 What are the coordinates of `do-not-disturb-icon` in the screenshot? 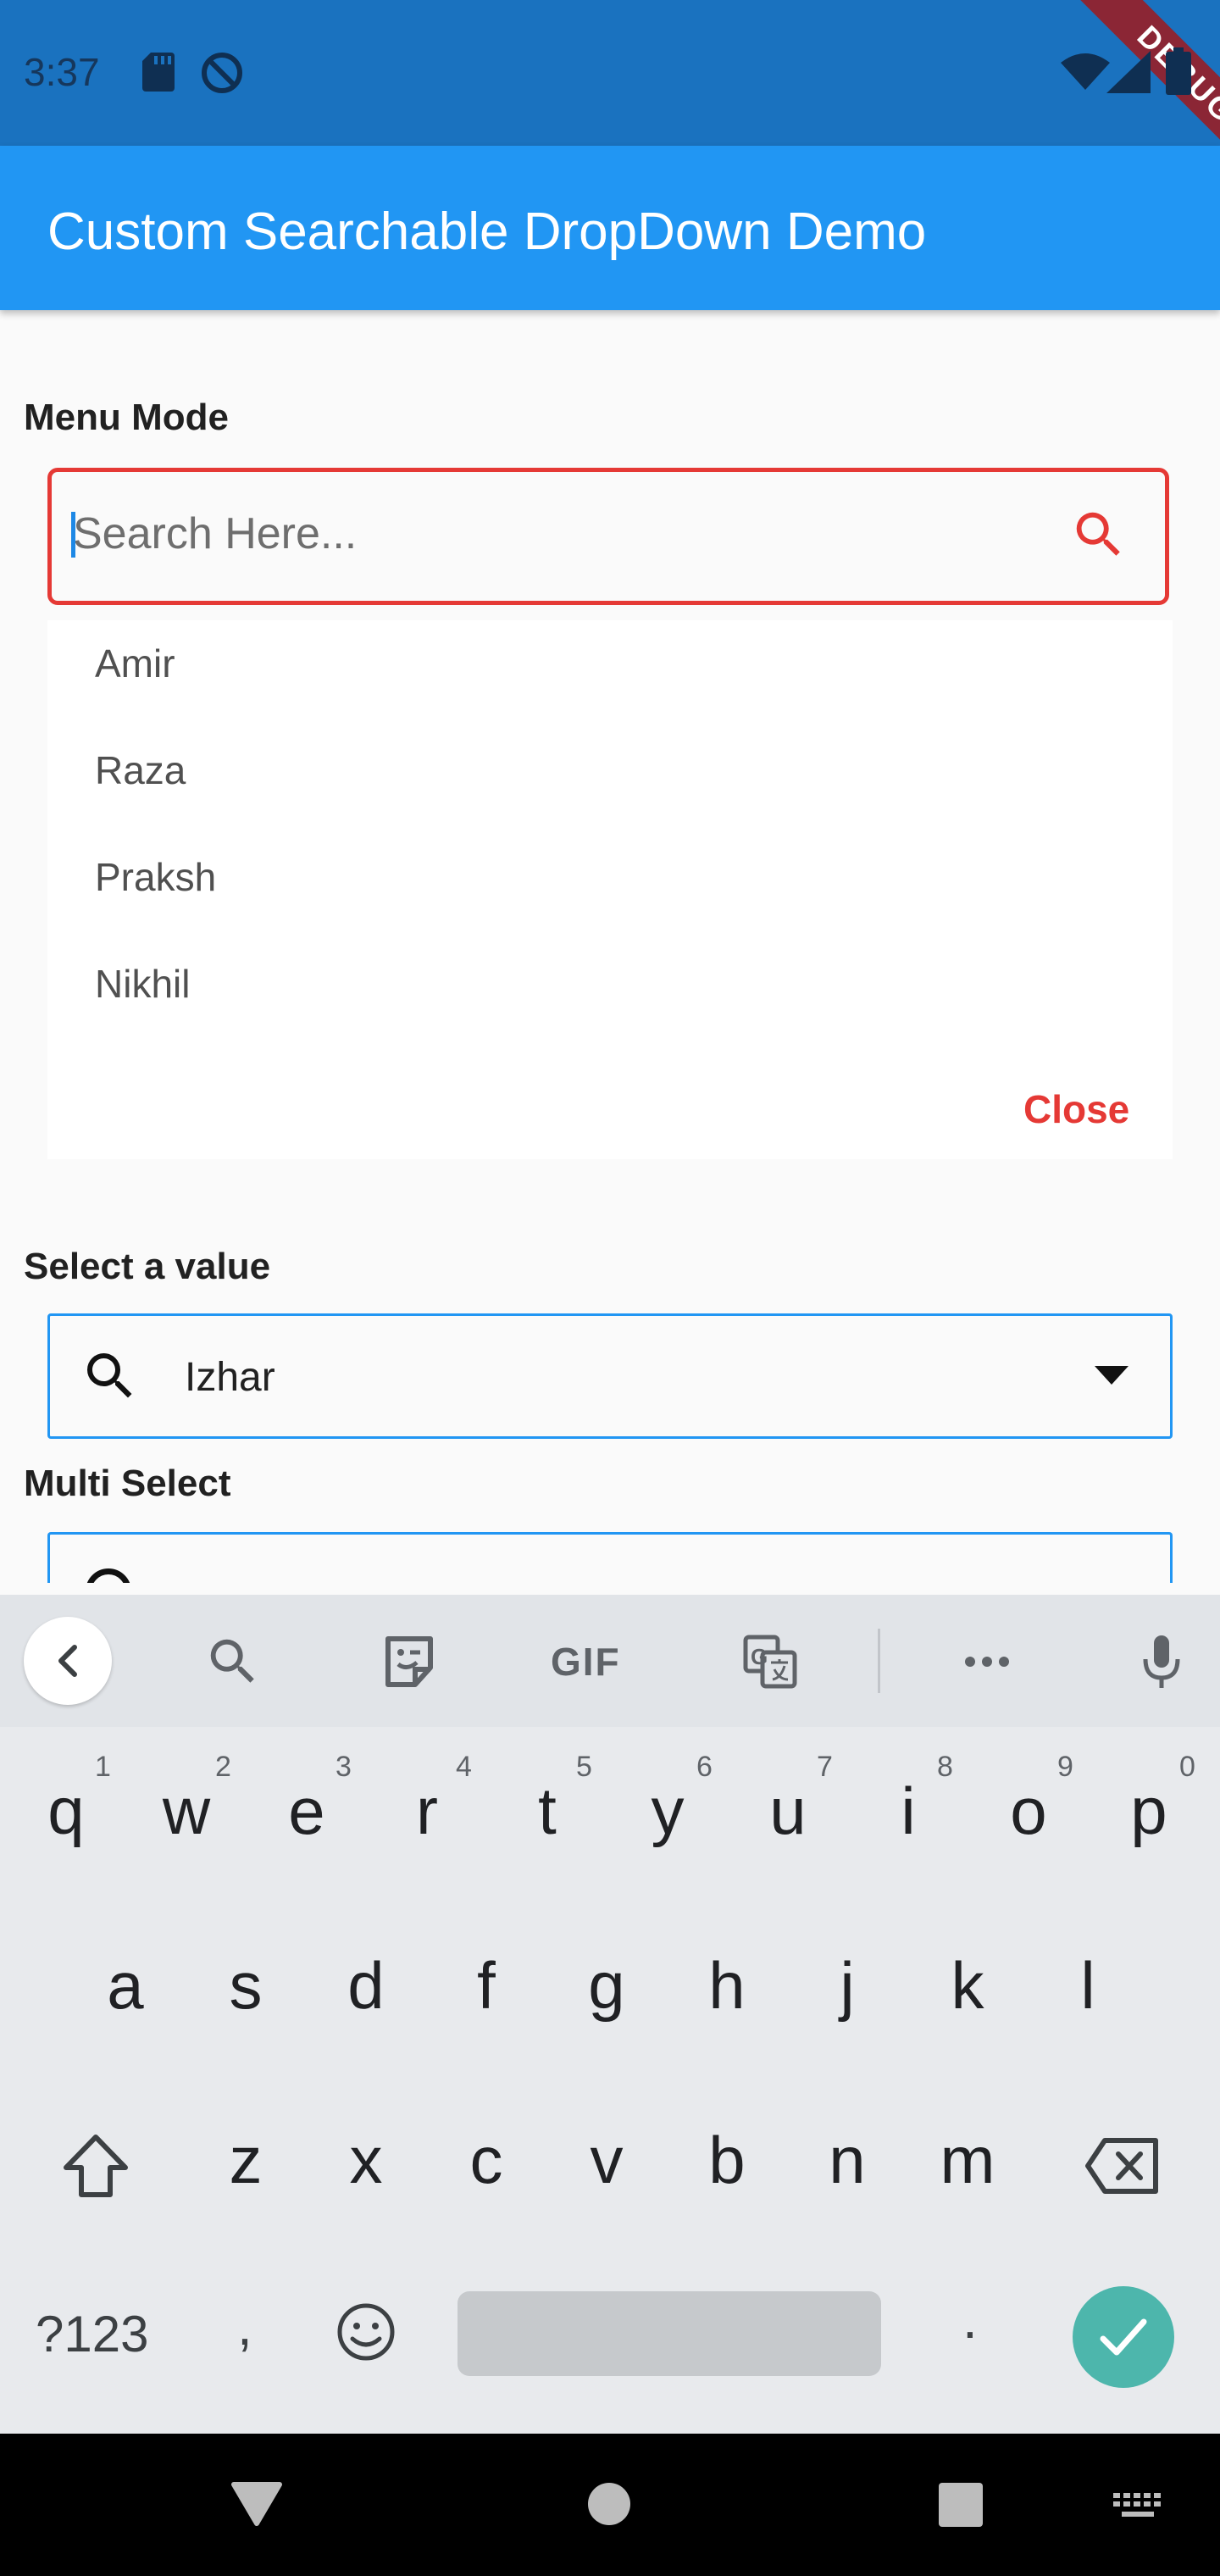 It's located at (222, 73).